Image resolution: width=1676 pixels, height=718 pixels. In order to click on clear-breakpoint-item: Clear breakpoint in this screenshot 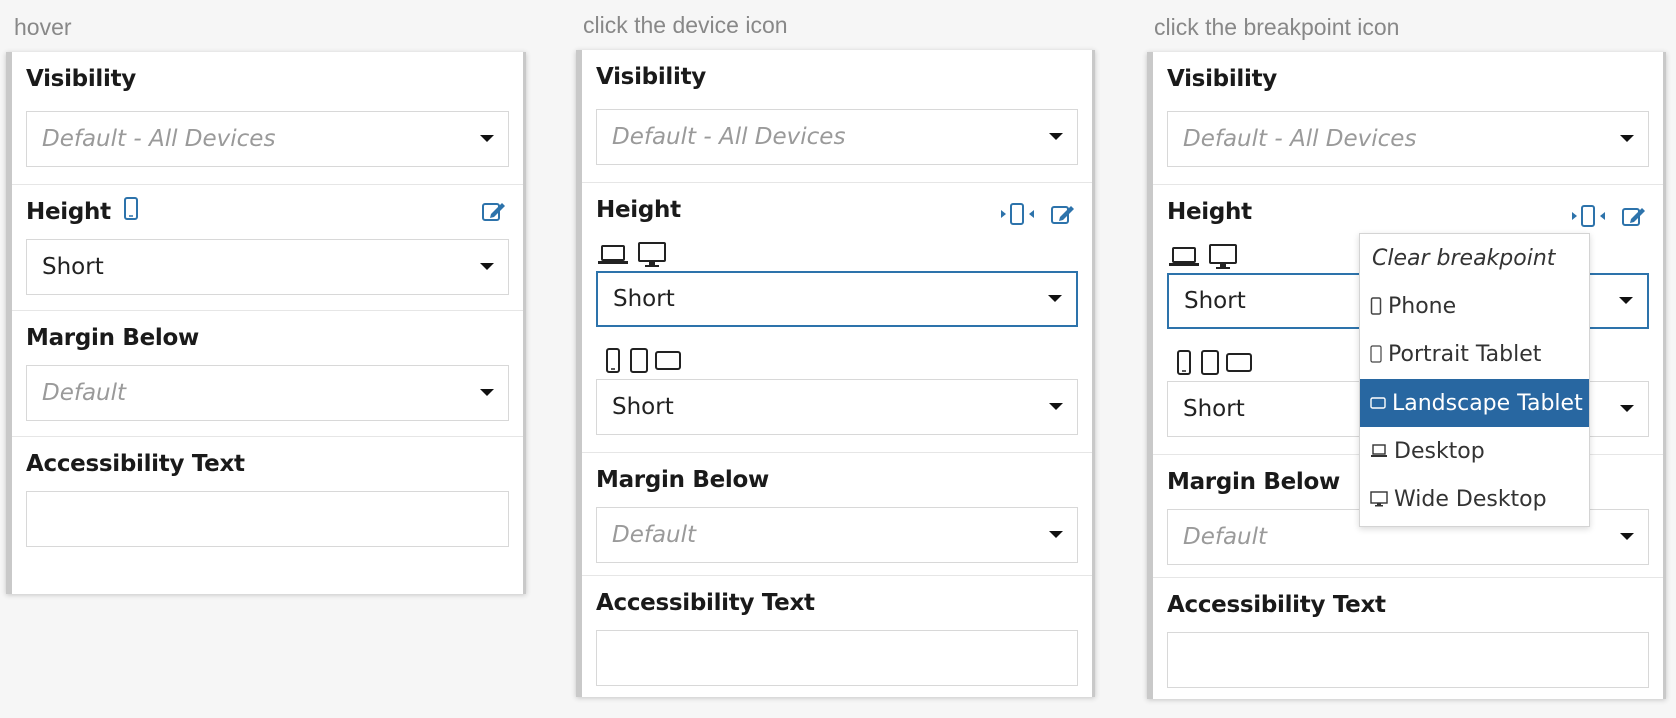, I will do `click(1474, 258)`.